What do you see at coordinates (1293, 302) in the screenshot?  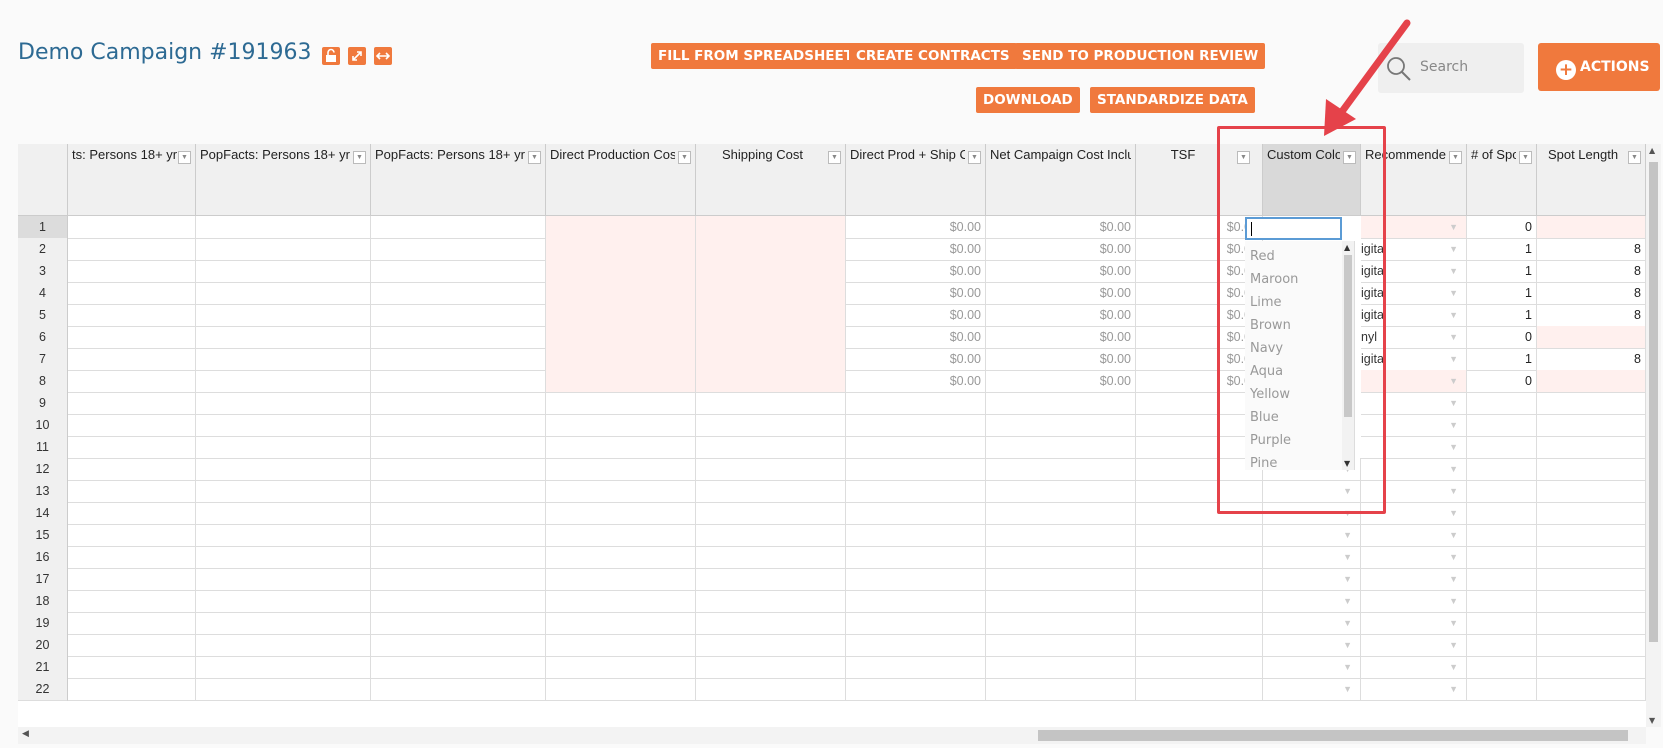 I see `dropdown-option: Lime` at bounding box center [1293, 302].